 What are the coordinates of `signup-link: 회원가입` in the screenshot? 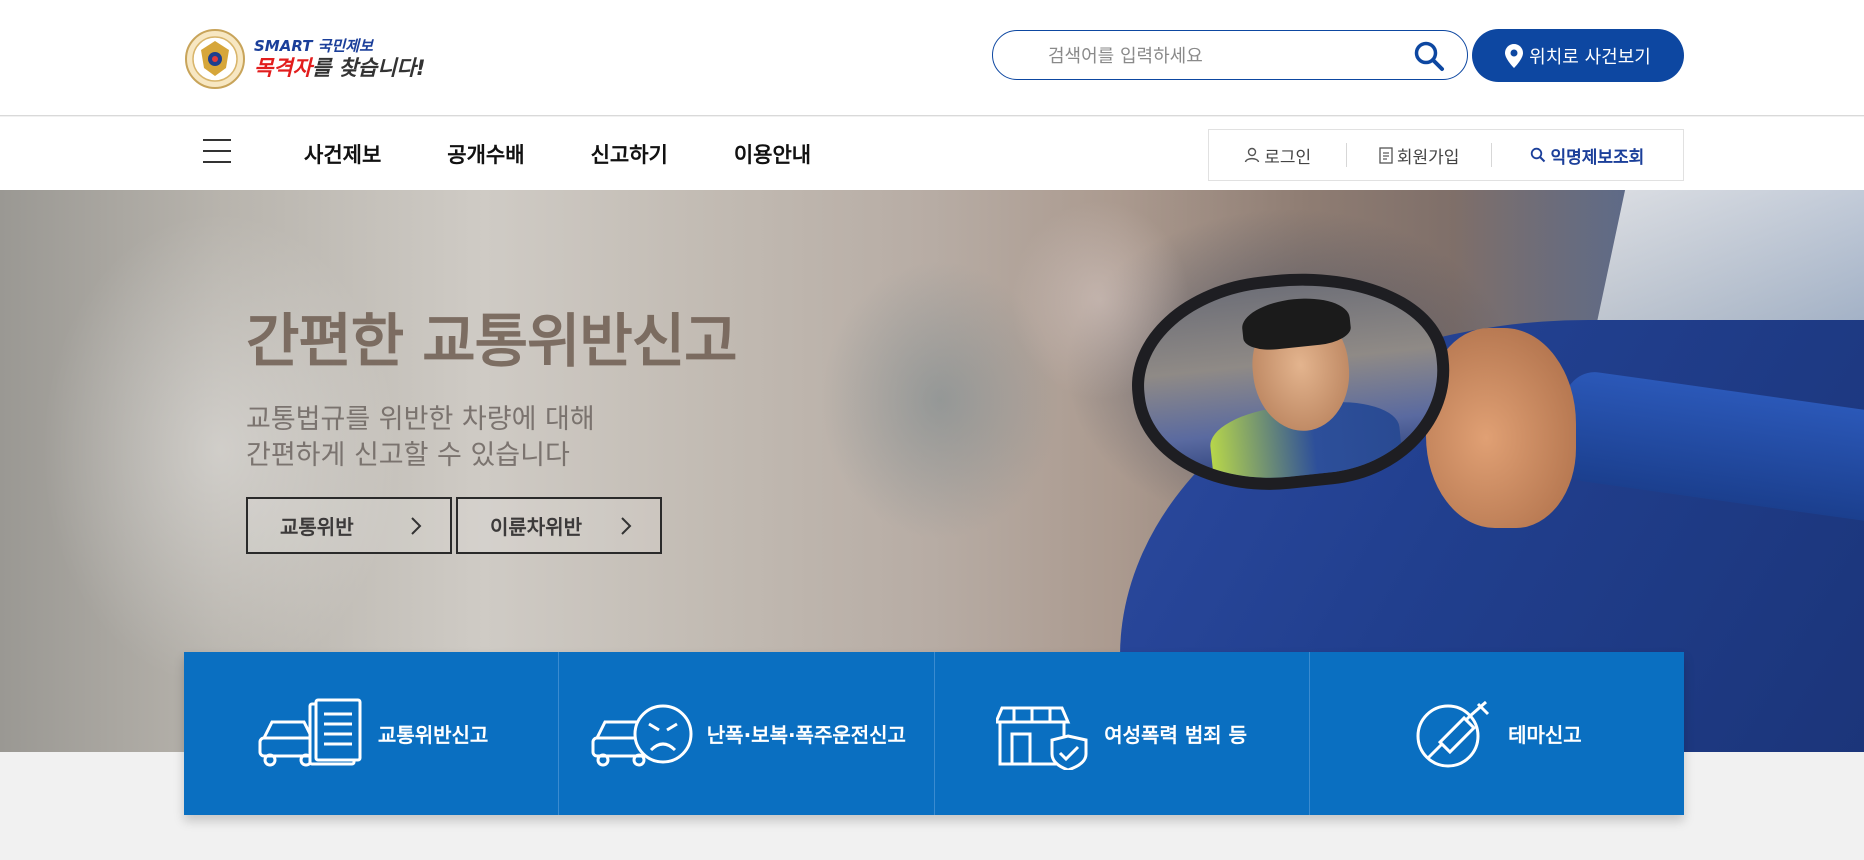 It's located at (1418, 155).